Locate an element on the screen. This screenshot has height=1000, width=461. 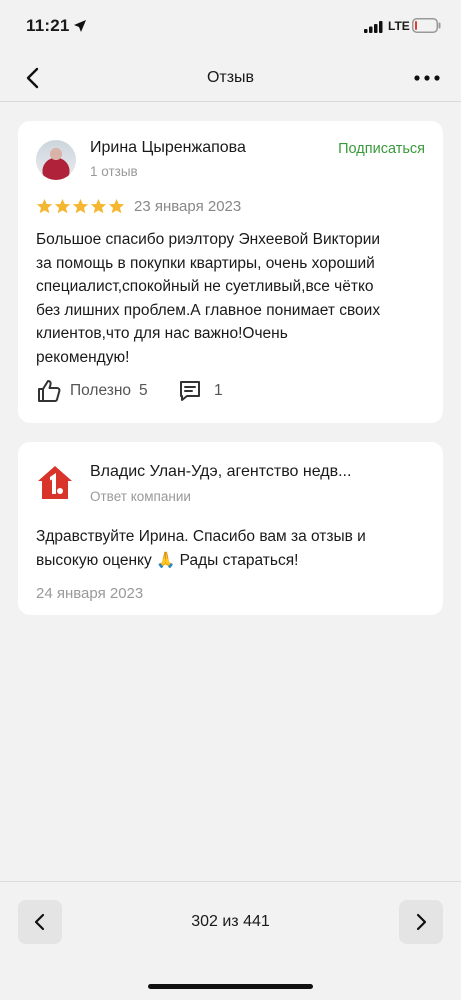
review-date: 23 января 2023 is located at coordinates (188, 206).